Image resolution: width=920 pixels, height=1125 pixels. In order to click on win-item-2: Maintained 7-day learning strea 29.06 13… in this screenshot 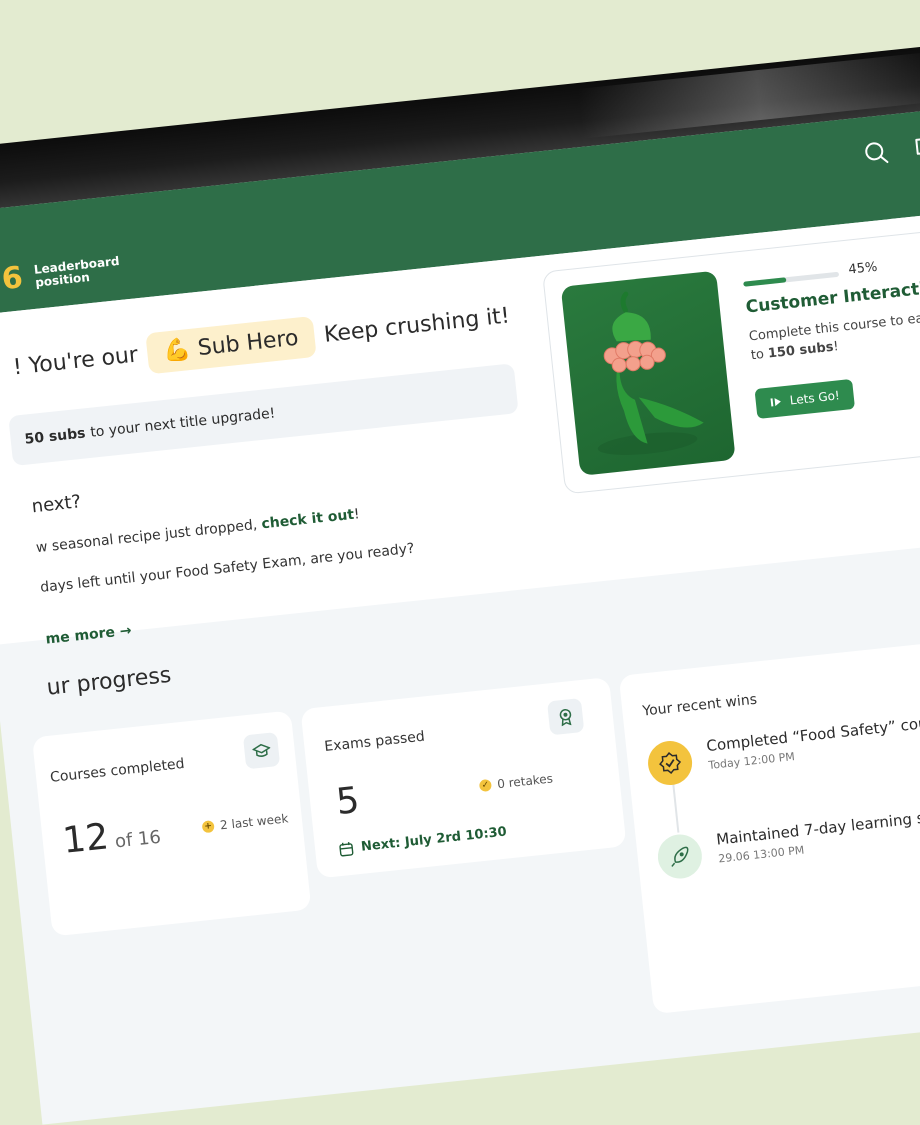, I will do `click(788, 843)`.